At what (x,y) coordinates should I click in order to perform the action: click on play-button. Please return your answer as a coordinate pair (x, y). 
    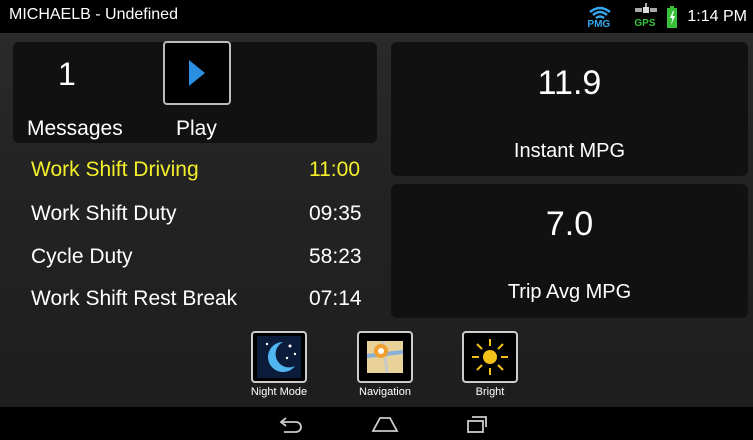
    Looking at the image, I should click on (197, 73).